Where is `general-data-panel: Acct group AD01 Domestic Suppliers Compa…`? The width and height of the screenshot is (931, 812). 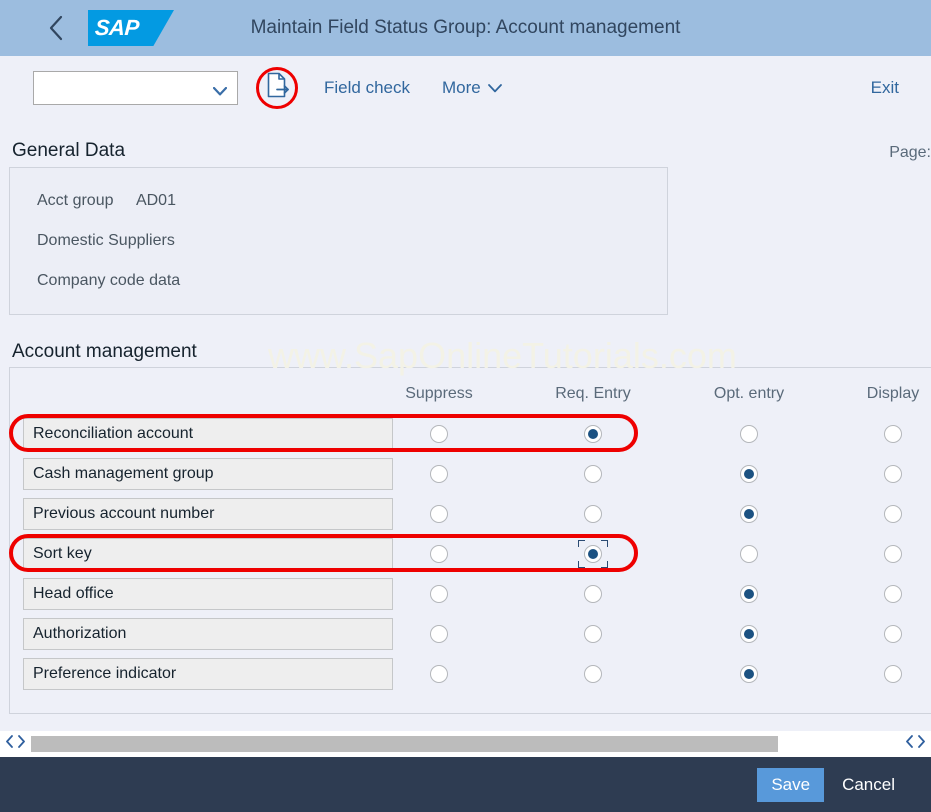
general-data-panel: Acct group AD01 Domestic Suppliers Compa… is located at coordinates (338, 241).